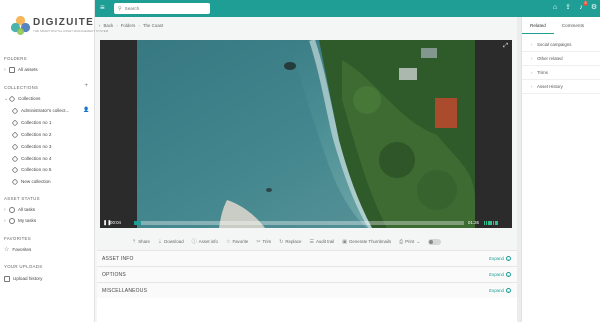 The image size is (600, 322). Describe the element at coordinates (144, 241) in the screenshot. I see `action-label: Share` at that location.